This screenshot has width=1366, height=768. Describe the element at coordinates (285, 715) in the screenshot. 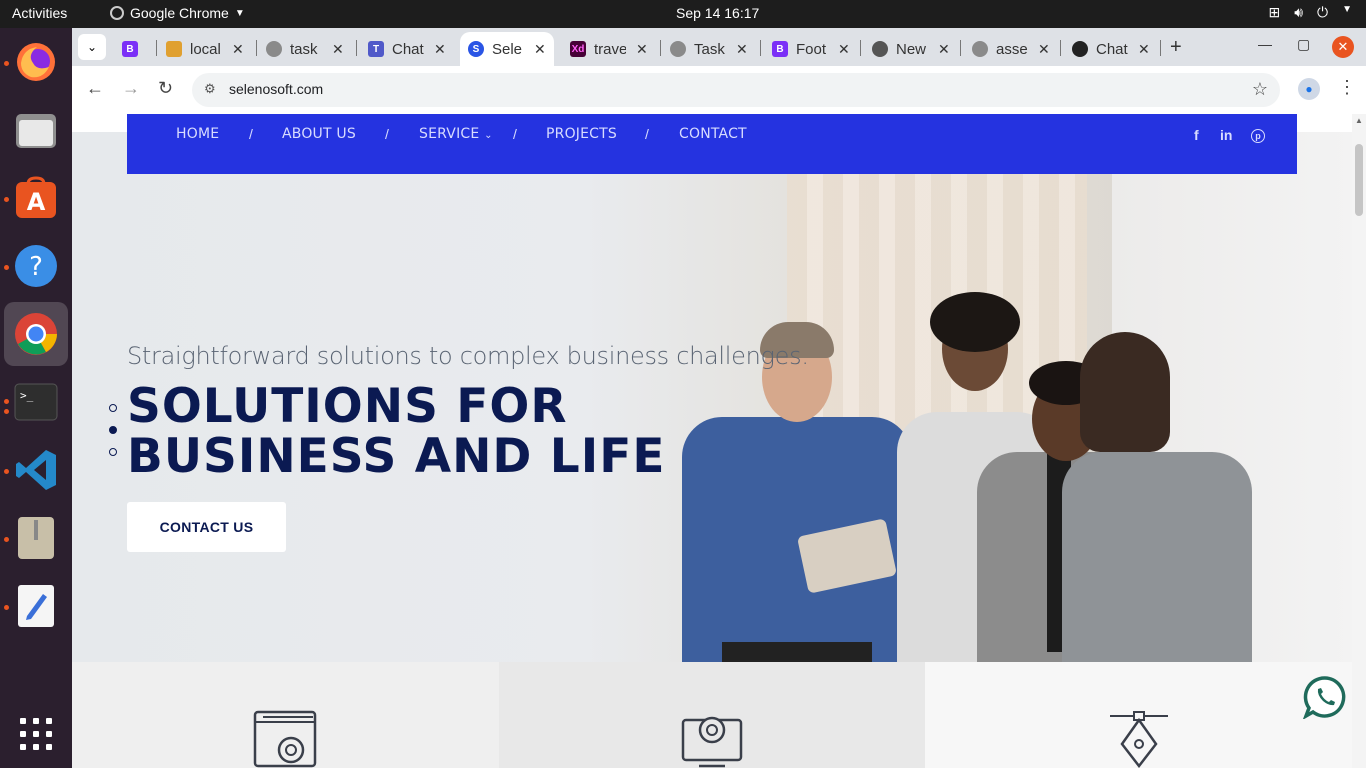

I see `feature-card-software` at that location.